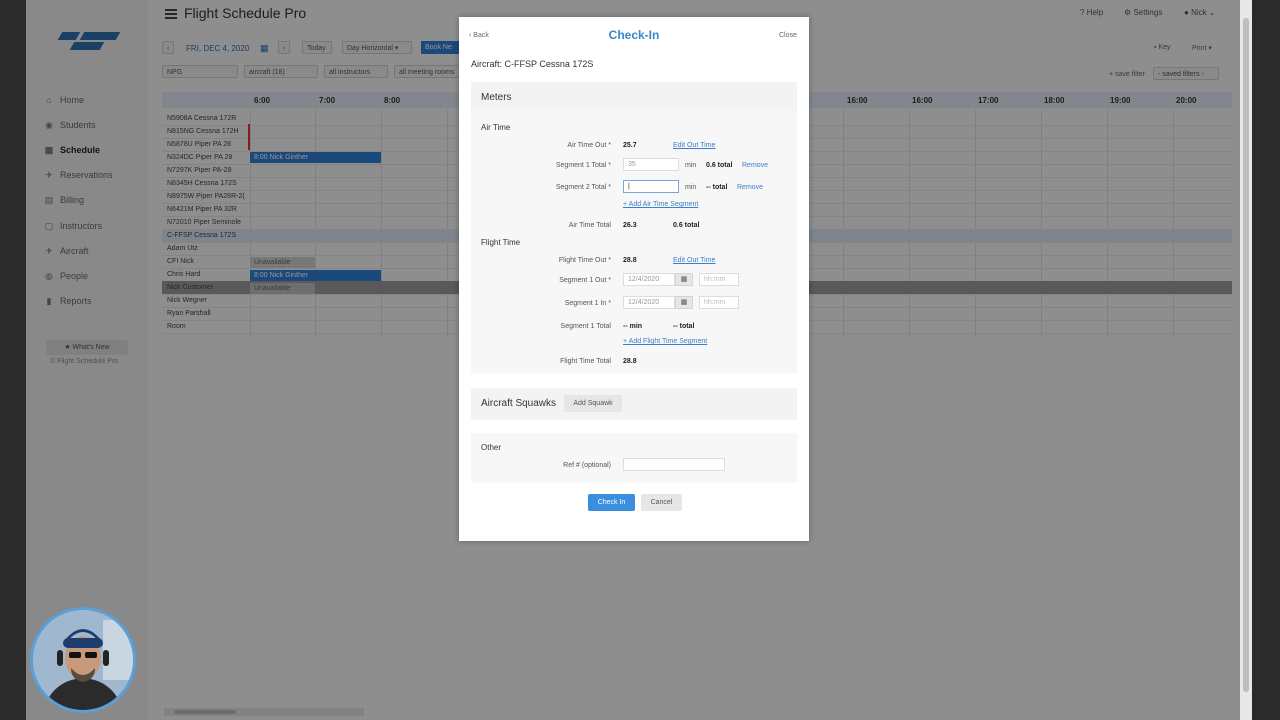  I want to click on flight-time-out-value: 28.8, so click(630, 260).